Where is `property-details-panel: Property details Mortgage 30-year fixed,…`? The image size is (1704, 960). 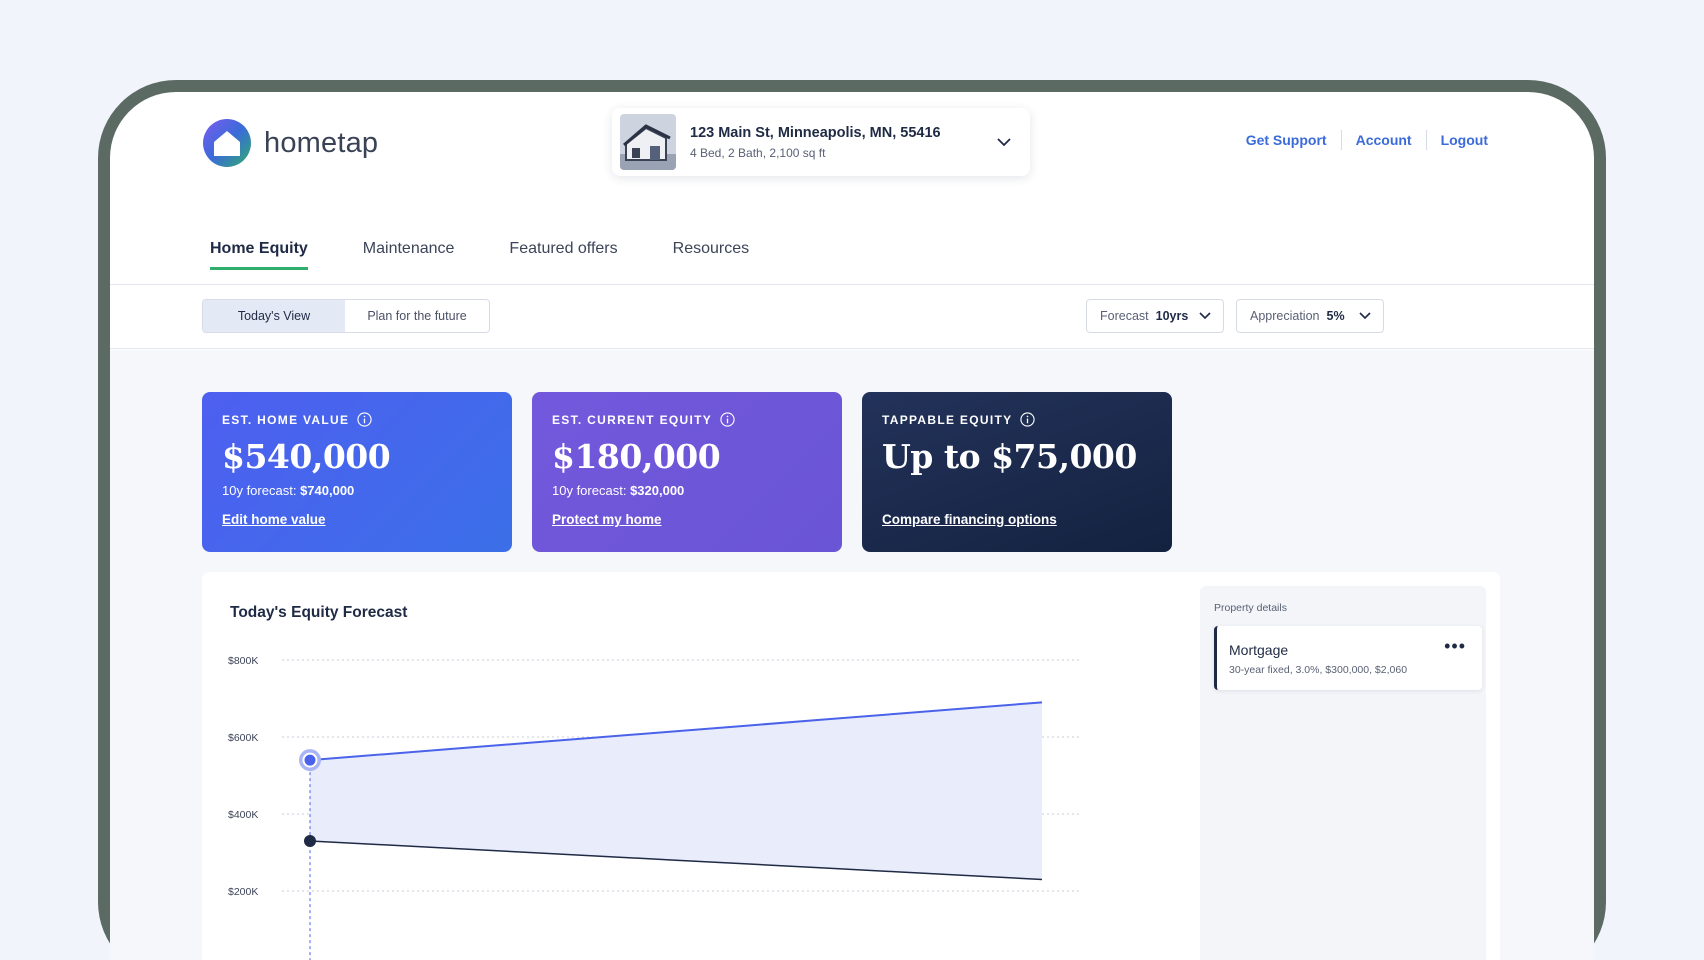 property-details-panel: Property details Mortgage 30-year fixed,… is located at coordinates (1343, 773).